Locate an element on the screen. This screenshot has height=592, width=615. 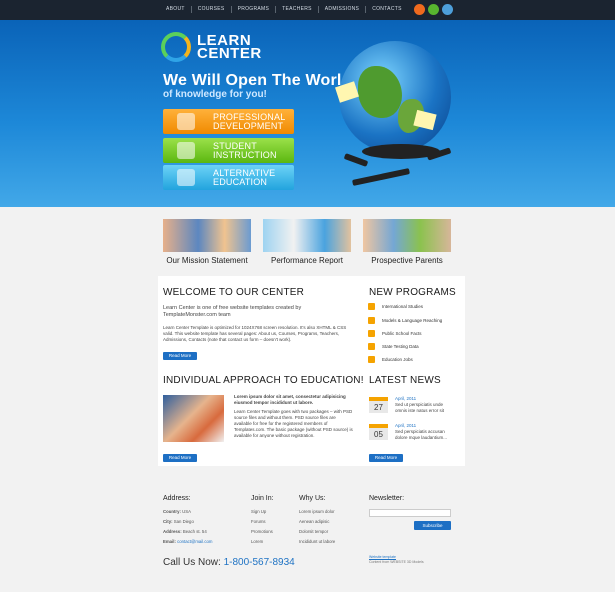
program-item: Models & Language Reaching is located at coordinates (405, 320).